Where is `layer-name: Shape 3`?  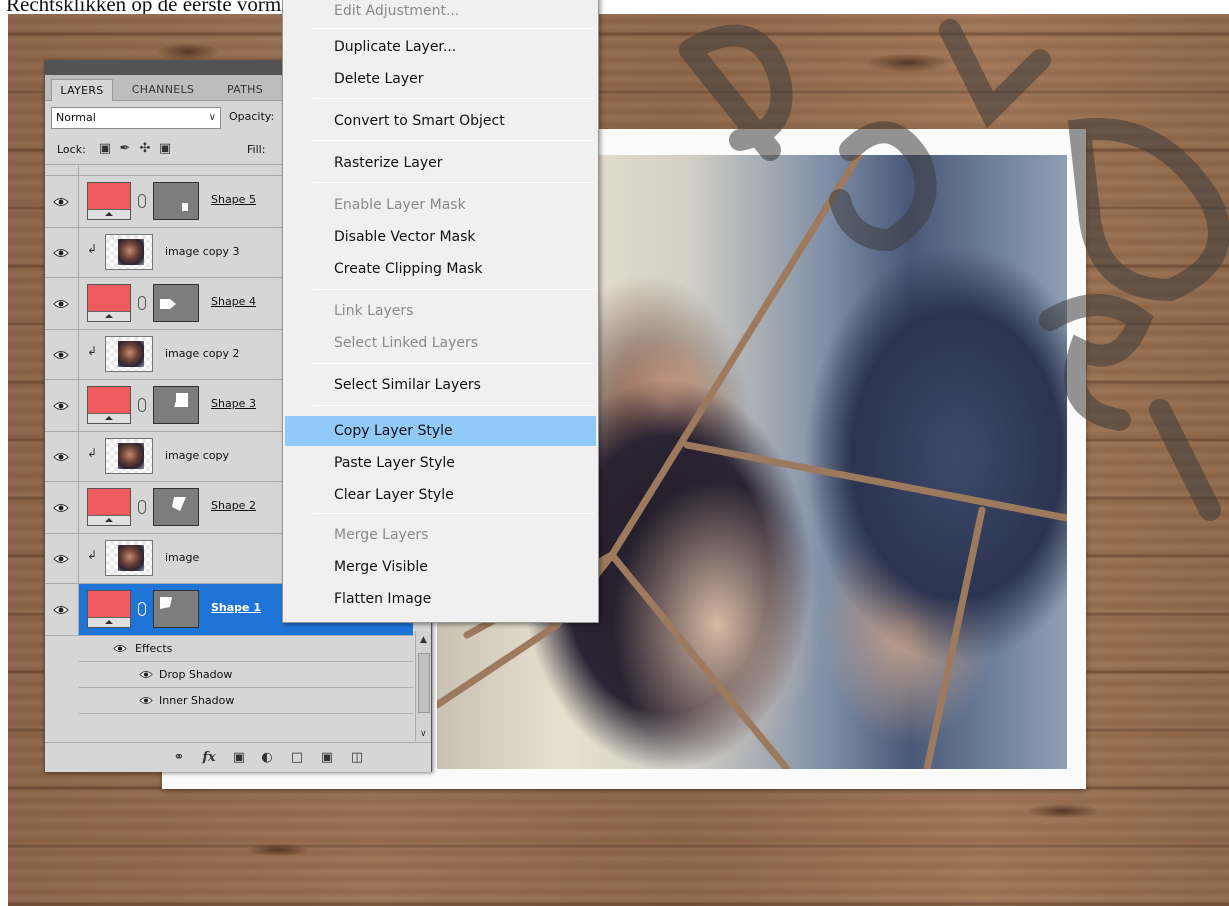
layer-name: Shape 3 is located at coordinates (233, 403).